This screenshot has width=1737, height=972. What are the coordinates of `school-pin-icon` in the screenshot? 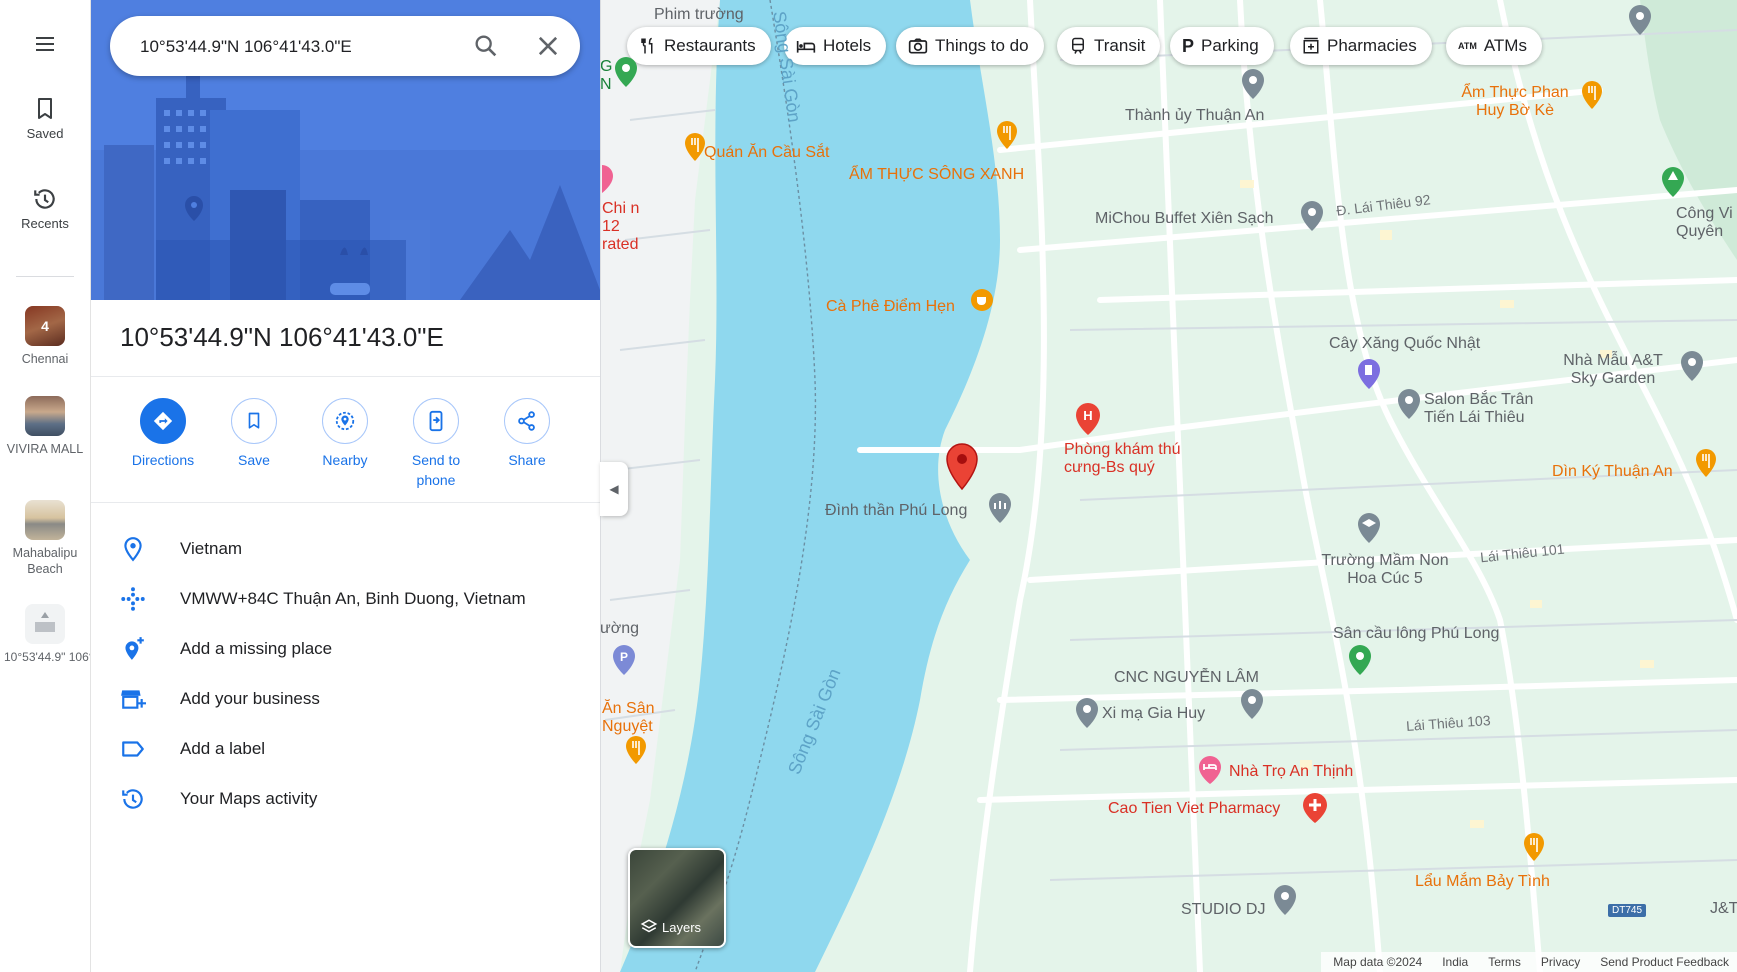 It's located at (1369, 528).